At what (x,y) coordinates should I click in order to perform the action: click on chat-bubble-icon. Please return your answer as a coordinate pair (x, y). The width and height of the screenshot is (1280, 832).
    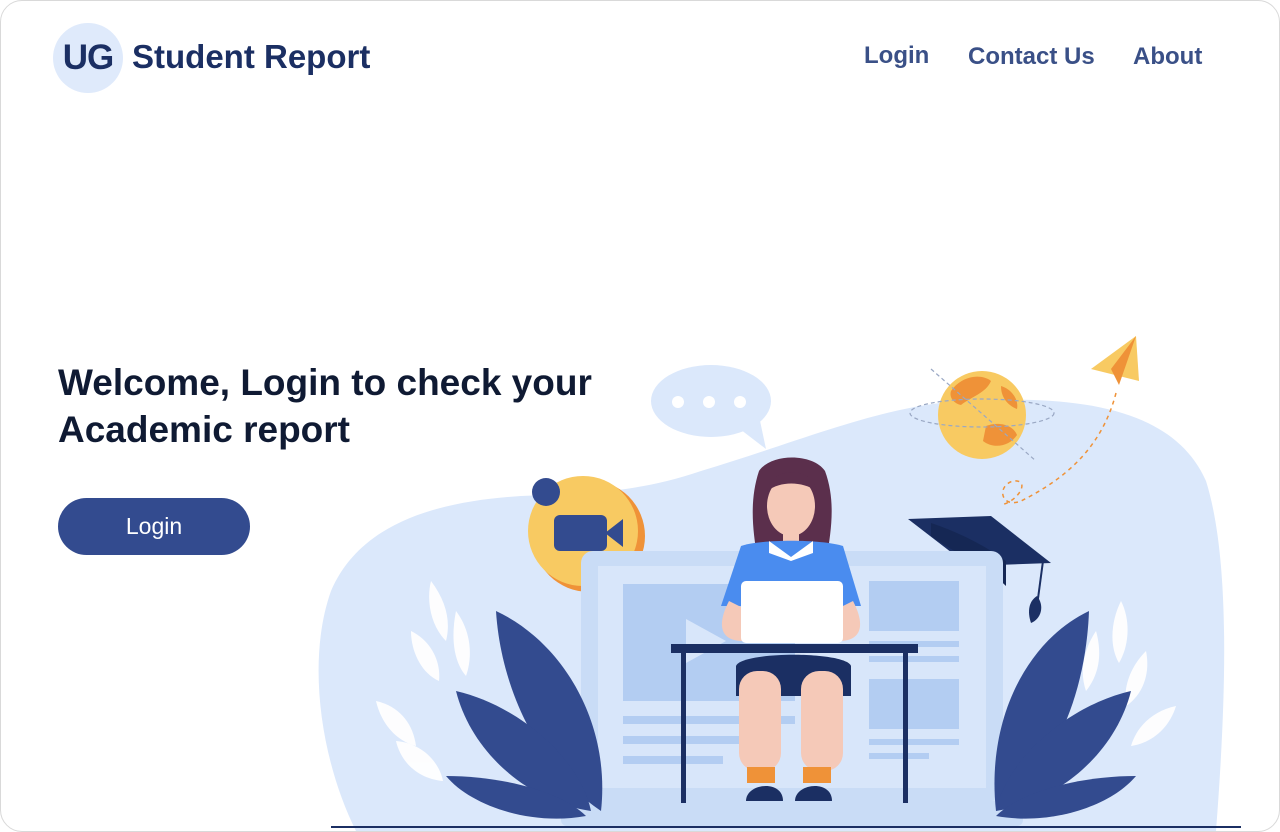
    Looking at the image, I should click on (711, 407).